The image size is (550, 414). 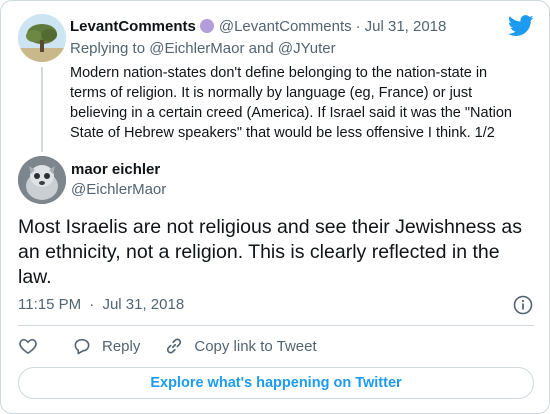 What do you see at coordinates (406, 26) in the screenshot?
I see `parent-tweet-date: Jul 31, 2018` at bounding box center [406, 26].